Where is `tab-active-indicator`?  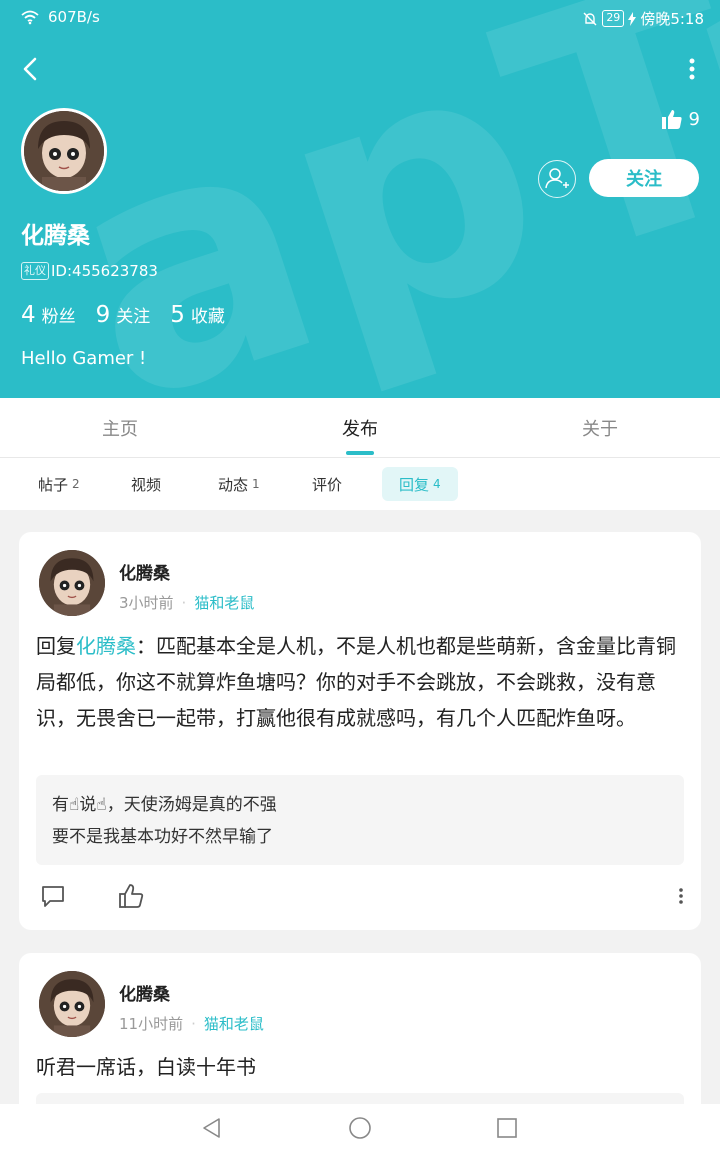
tab-active-indicator is located at coordinates (360, 453).